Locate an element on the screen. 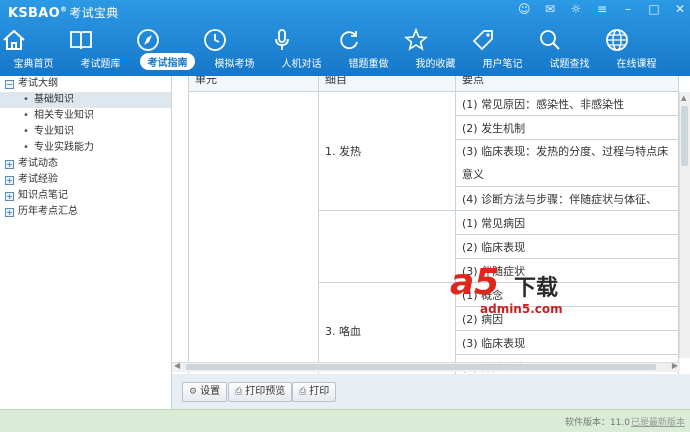  user-icon: ☺ is located at coordinates (524, 9).